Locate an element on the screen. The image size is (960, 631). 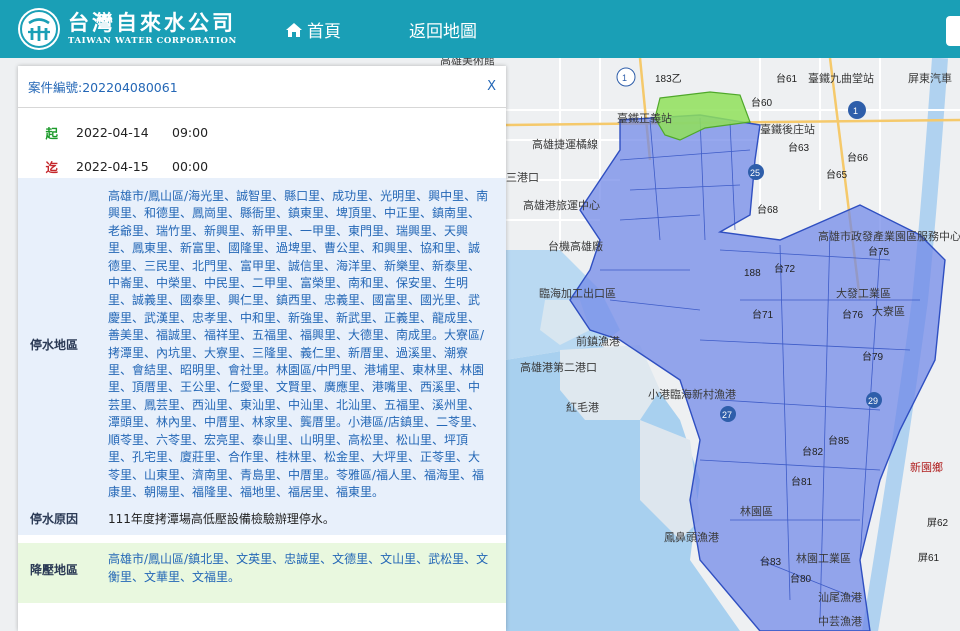
map-road-81: 台81 is located at coordinates (802, 481).